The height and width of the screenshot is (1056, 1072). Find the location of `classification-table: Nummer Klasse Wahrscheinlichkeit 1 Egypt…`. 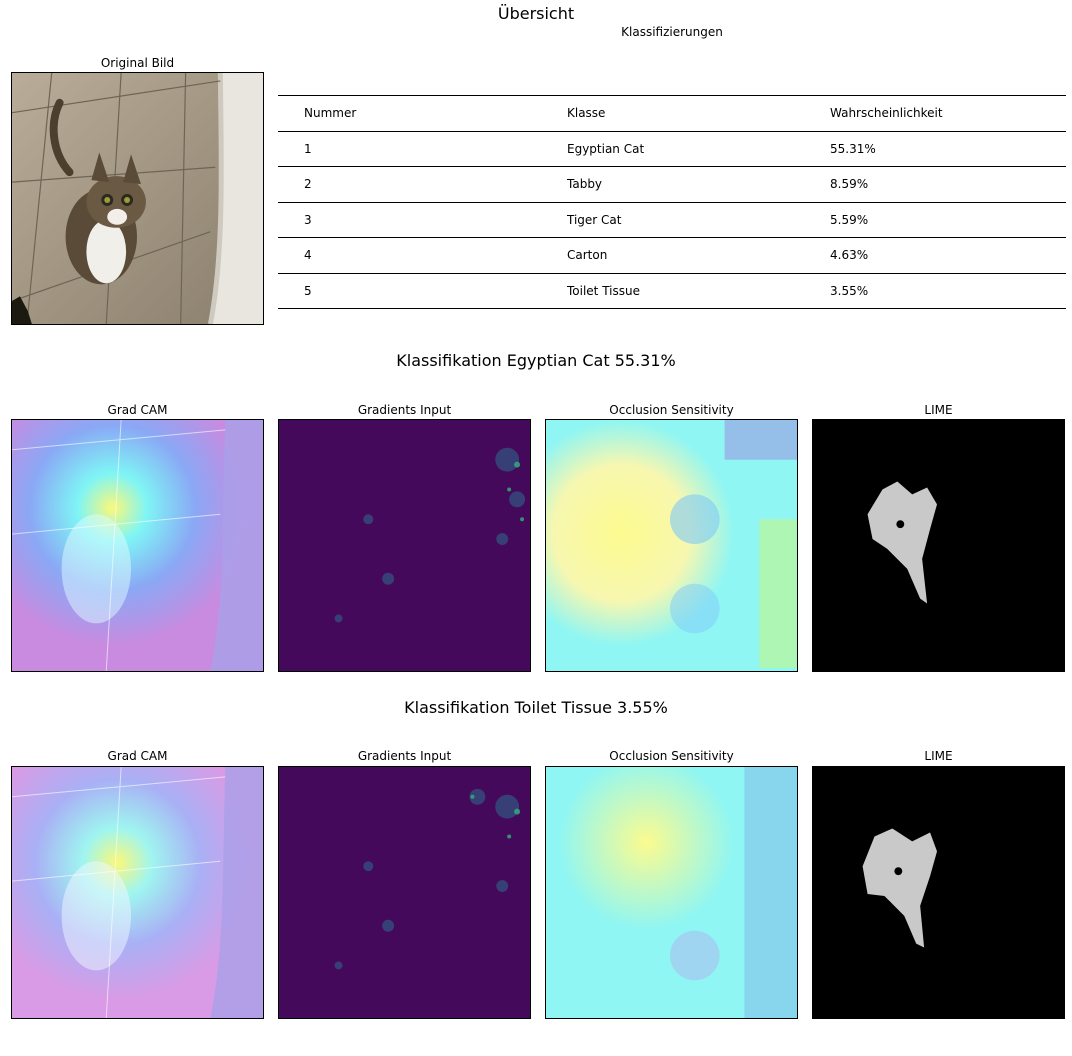

classification-table: Nummer Klasse Wahrscheinlichkeit 1 Egypt… is located at coordinates (672, 202).